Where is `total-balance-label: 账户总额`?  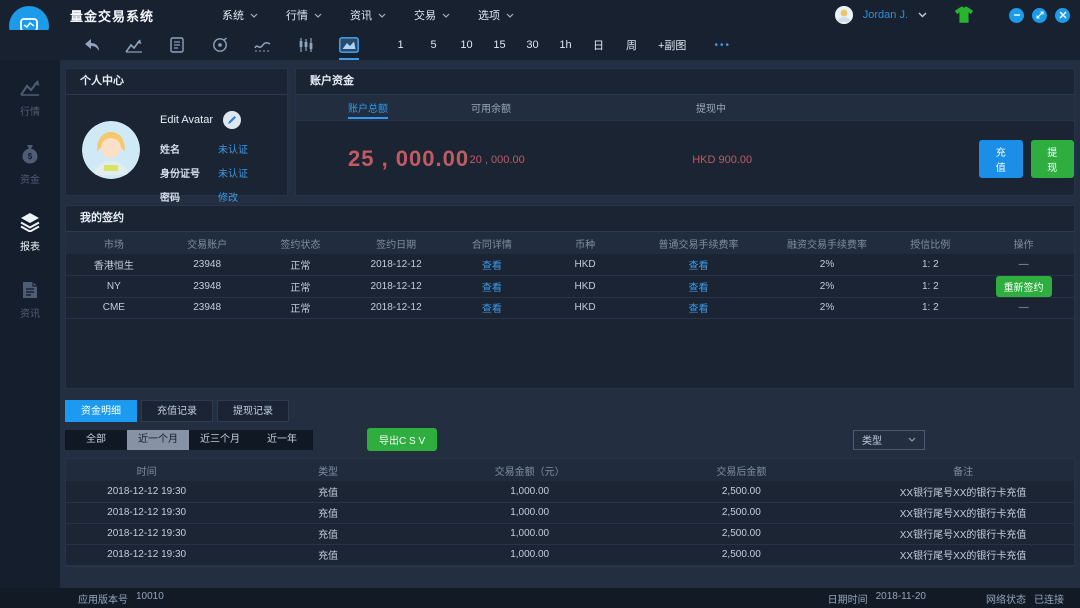
total-balance-label: 账户总额 is located at coordinates (368, 111).